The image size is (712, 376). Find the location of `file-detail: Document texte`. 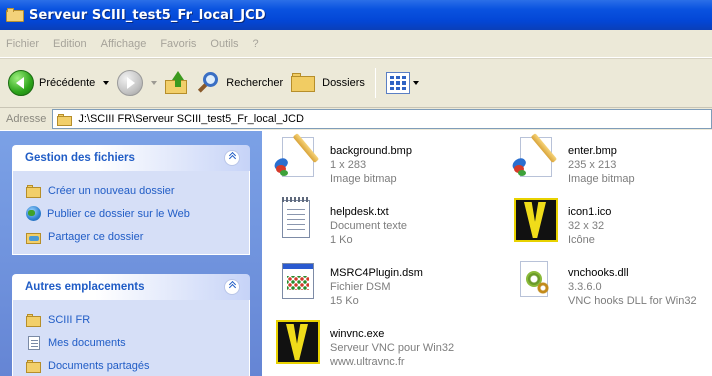

file-detail: Document texte is located at coordinates (369, 226).